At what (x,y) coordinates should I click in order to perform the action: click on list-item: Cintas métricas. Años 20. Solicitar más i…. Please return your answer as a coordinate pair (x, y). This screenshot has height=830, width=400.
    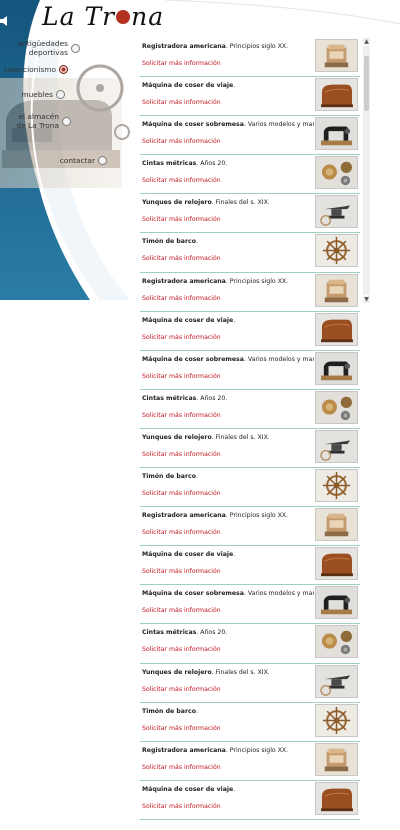
    Looking at the image, I should click on (250, 409).